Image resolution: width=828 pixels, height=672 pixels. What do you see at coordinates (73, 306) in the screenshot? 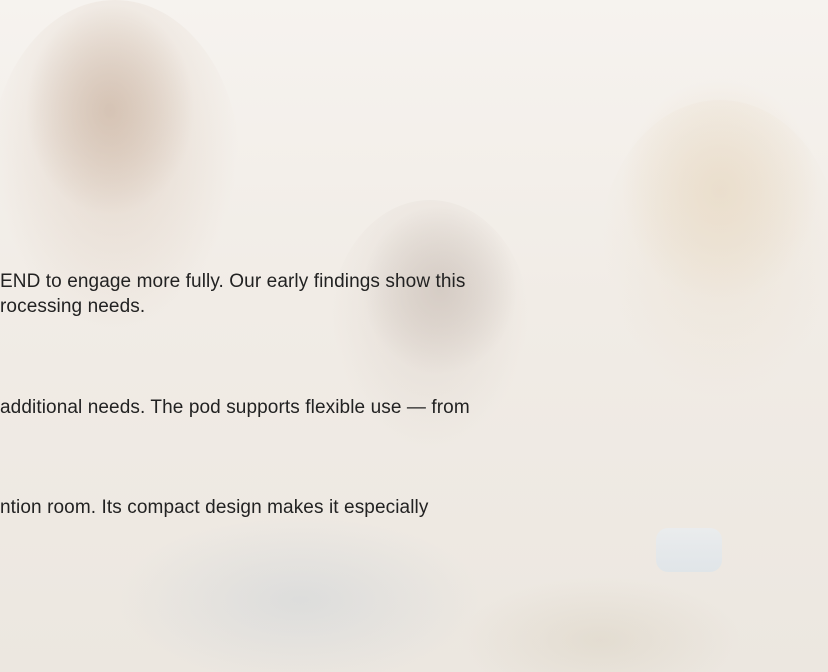
I see `paragraph-1-line-2: rocessing needs.` at bounding box center [73, 306].